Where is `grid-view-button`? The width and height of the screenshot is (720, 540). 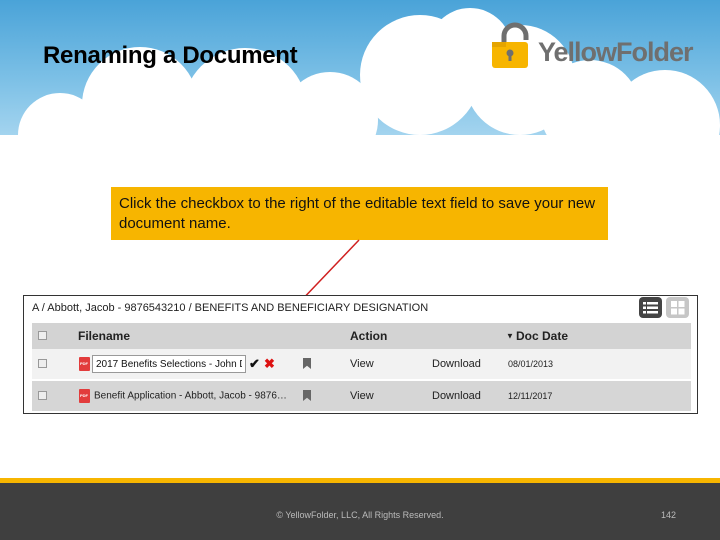 grid-view-button is located at coordinates (677, 307).